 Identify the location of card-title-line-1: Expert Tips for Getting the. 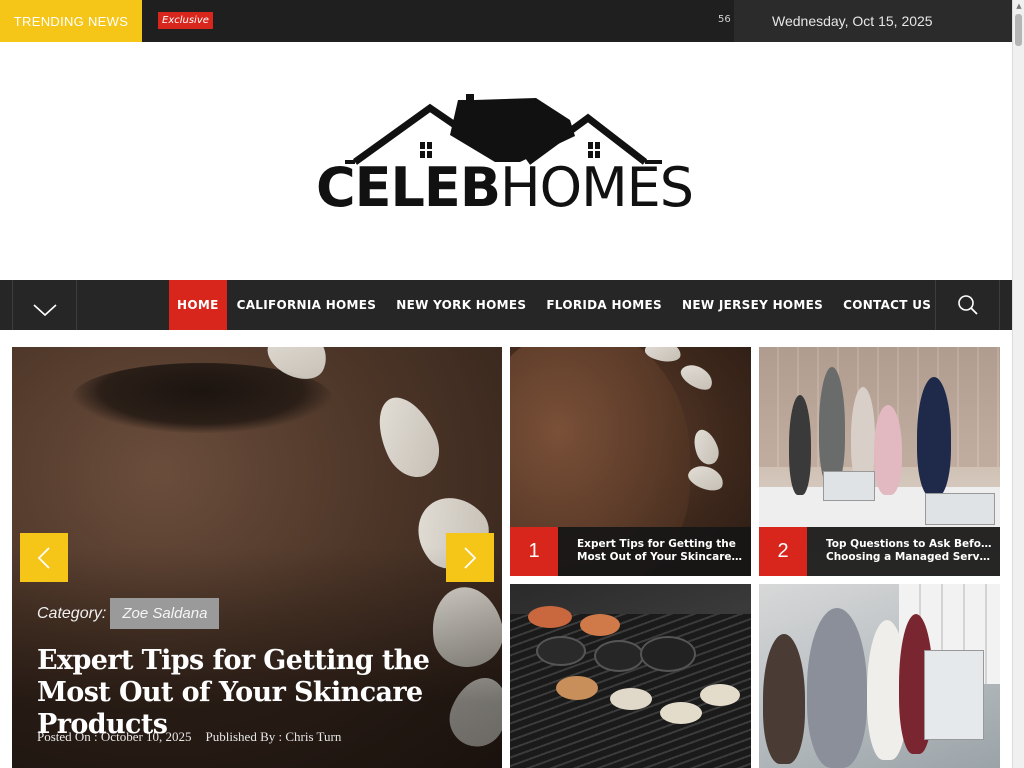
(656, 544).